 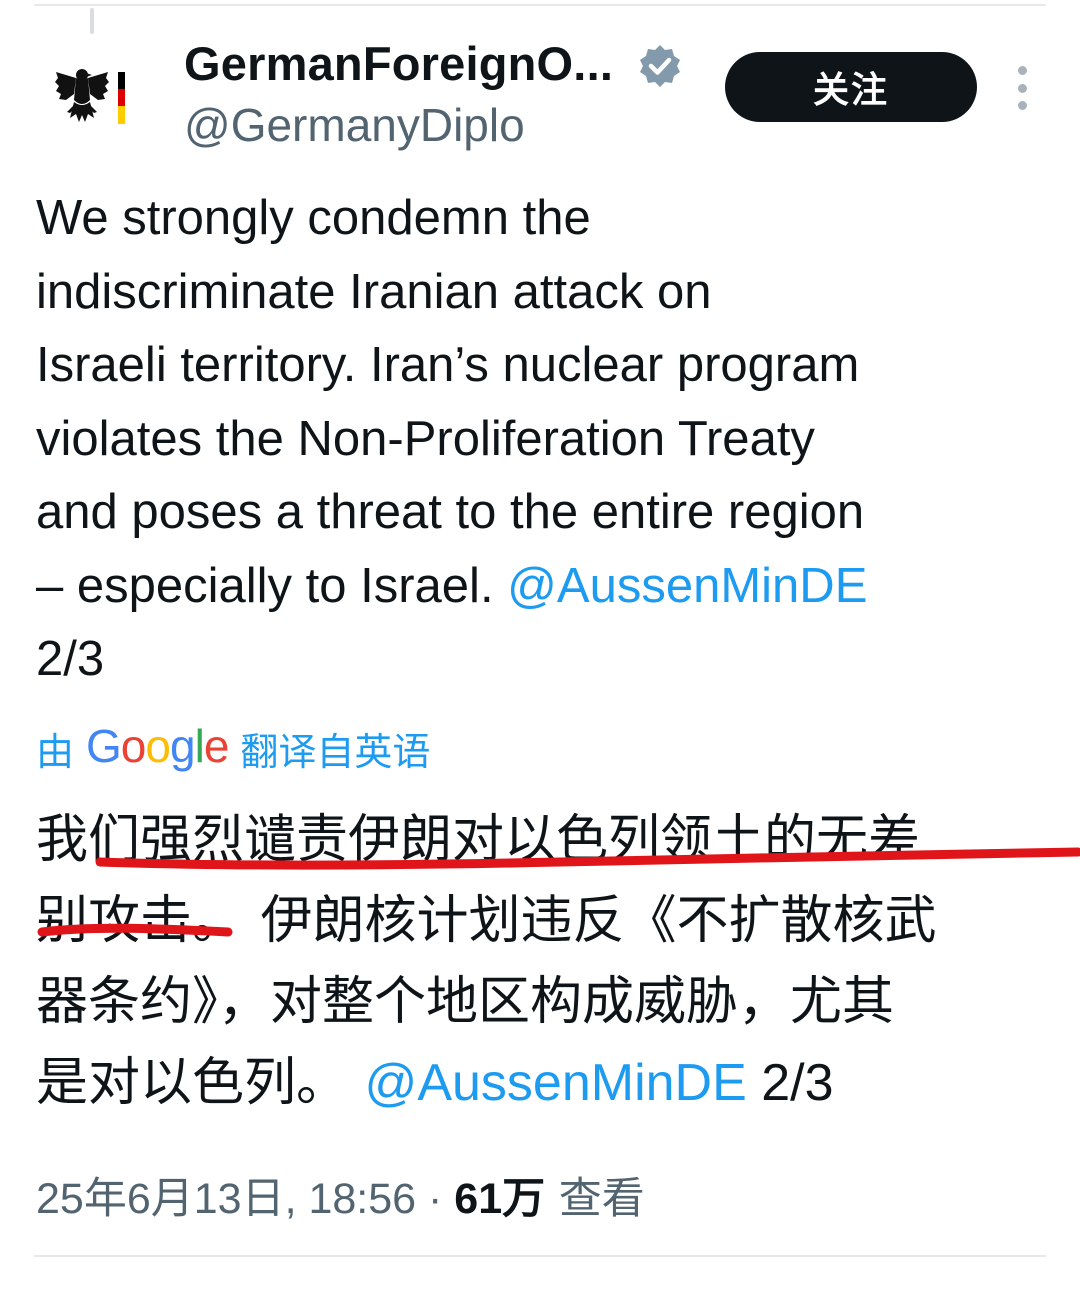 I want to click on google-logo: Google, so click(x=157, y=746).